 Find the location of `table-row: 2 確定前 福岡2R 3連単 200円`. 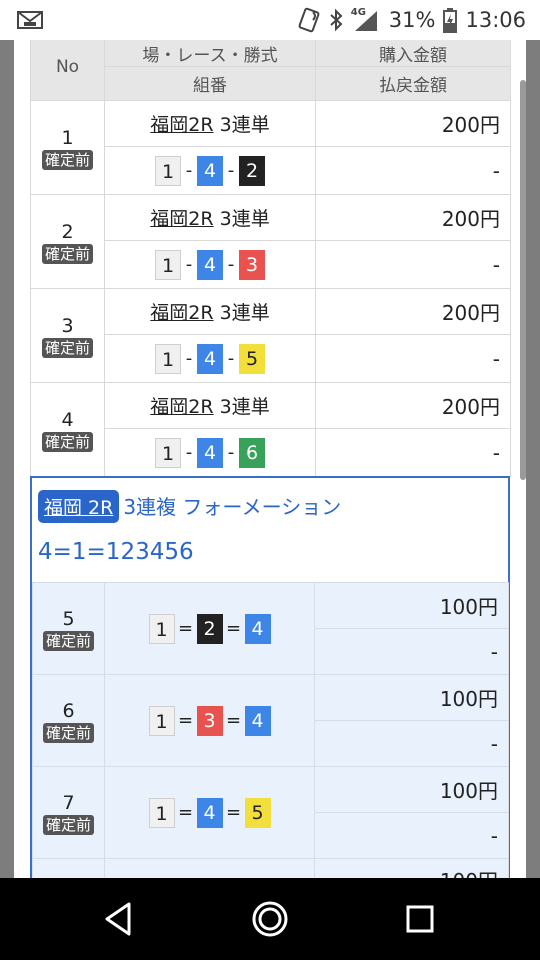

table-row: 2 確定前 福岡2R 3連単 200円 is located at coordinates (270, 241).